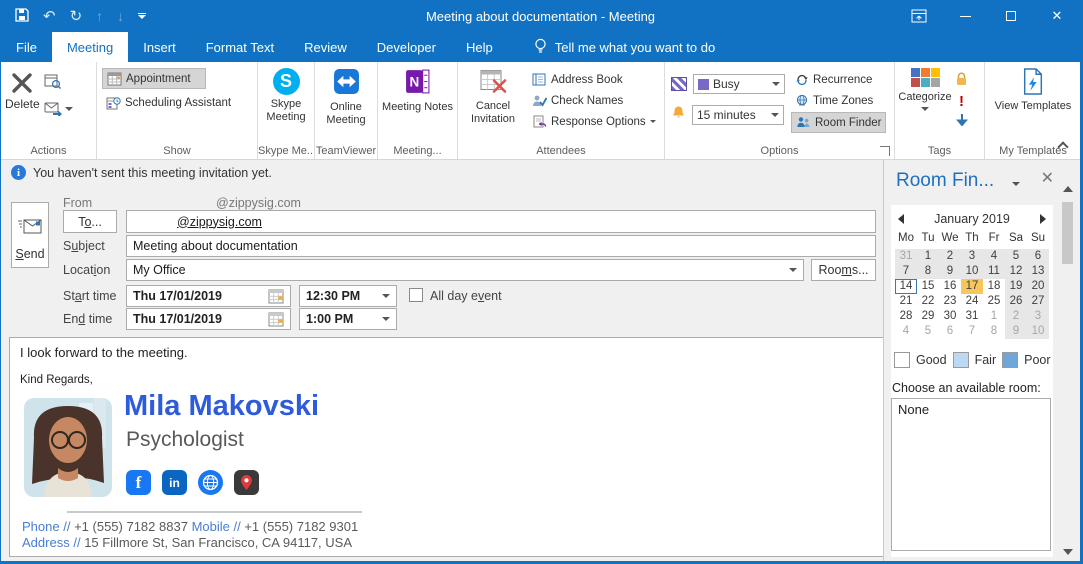  I want to click on calendar-day: 5, so click(1016, 256).